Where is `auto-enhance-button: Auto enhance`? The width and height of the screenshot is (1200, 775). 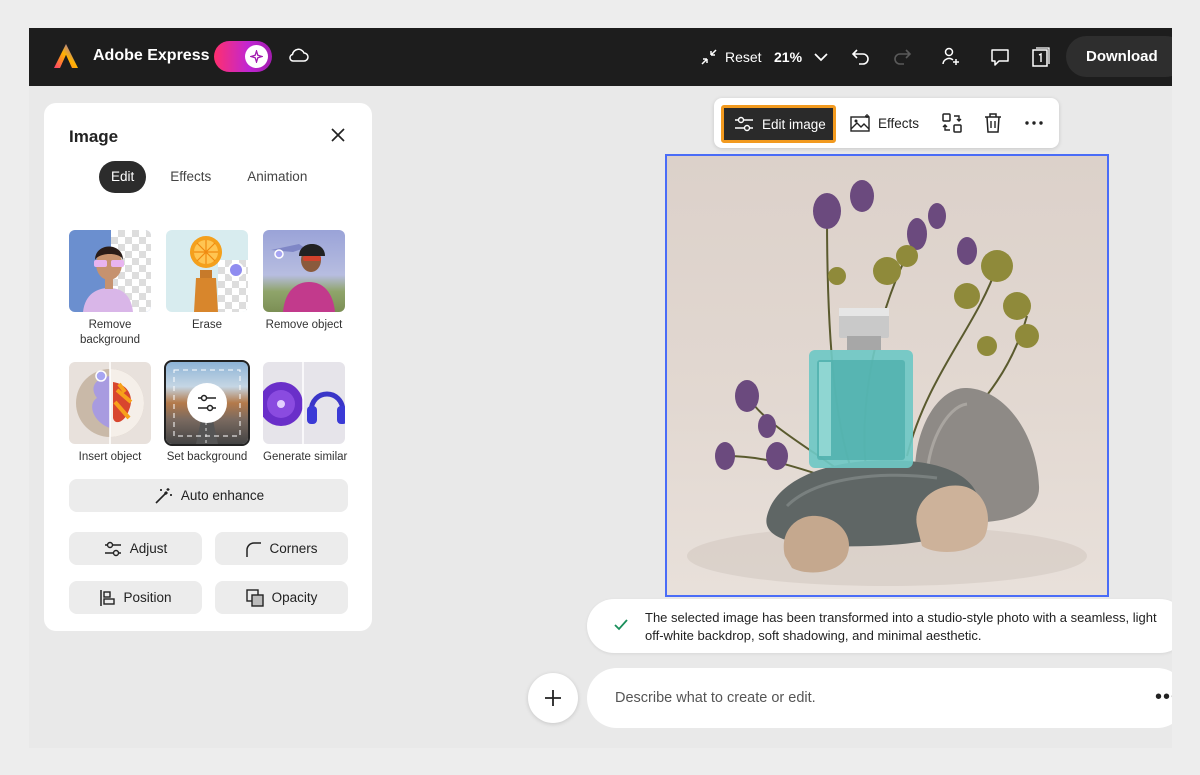
auto-enhance-button: Auto enhance is located at coordinates (208, 495).